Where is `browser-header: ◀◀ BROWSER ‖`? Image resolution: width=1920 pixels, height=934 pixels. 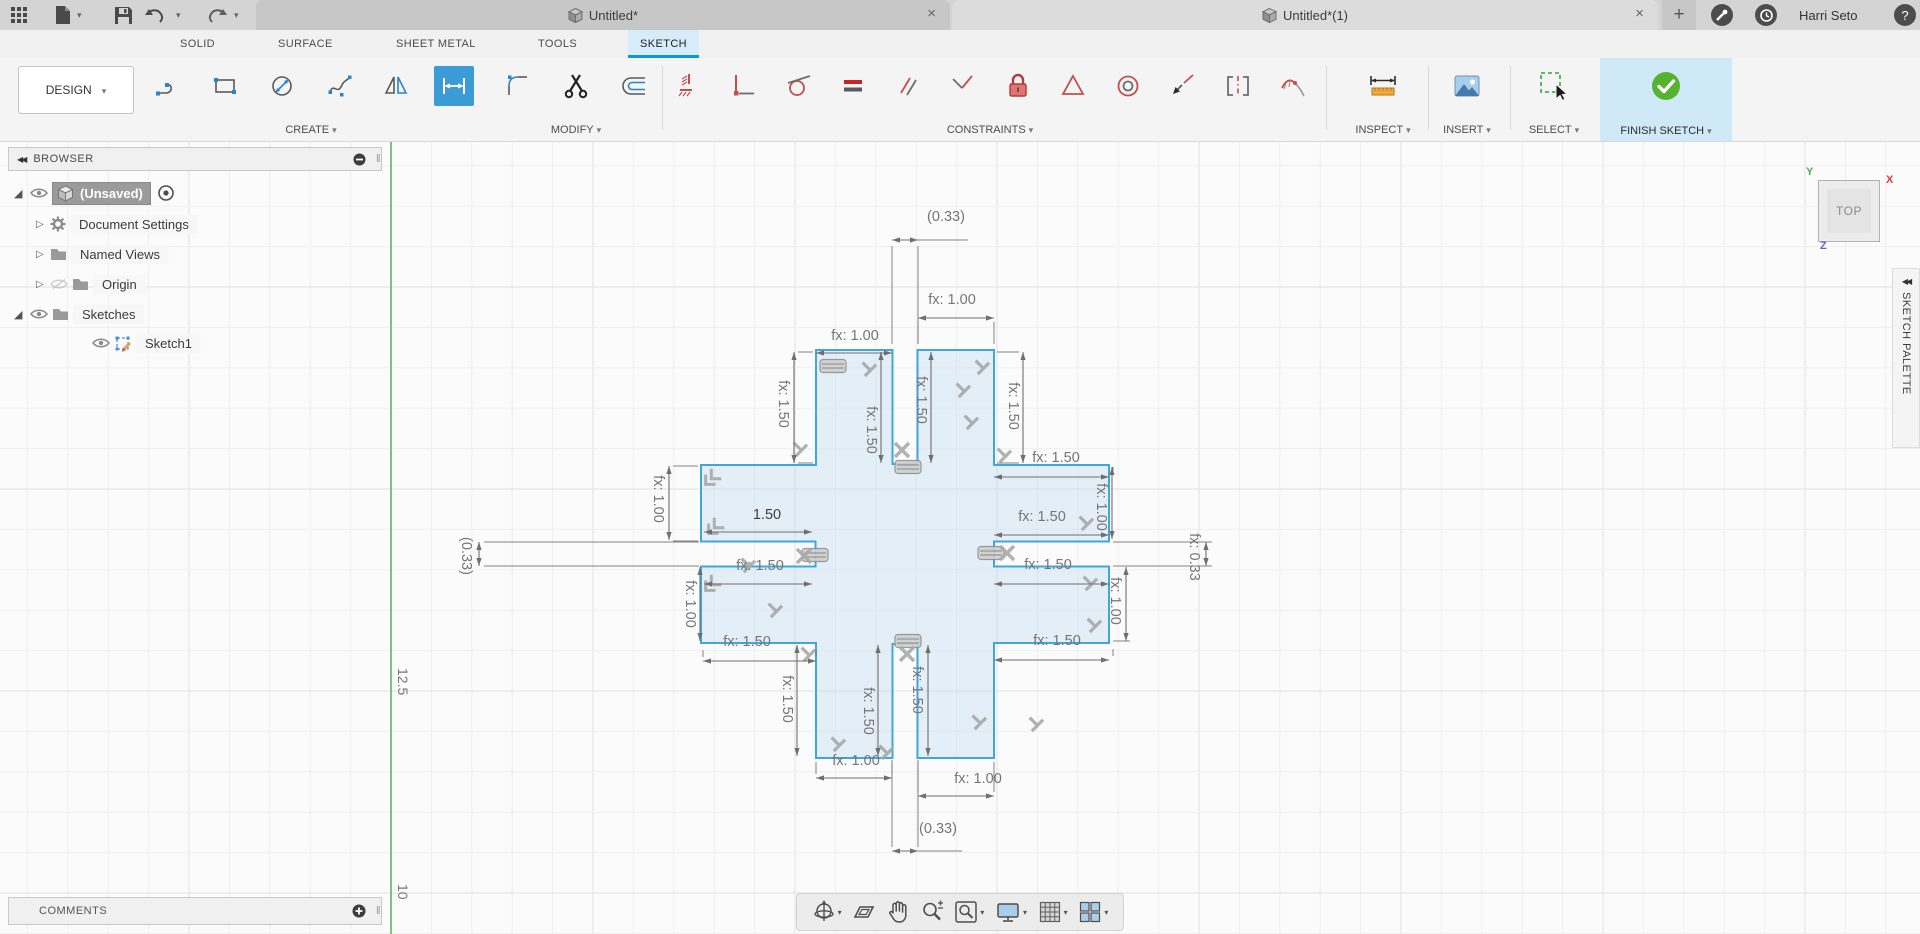 browser-header: ◀◀ BROWSER ‖ is located at coordinates (195, 159).